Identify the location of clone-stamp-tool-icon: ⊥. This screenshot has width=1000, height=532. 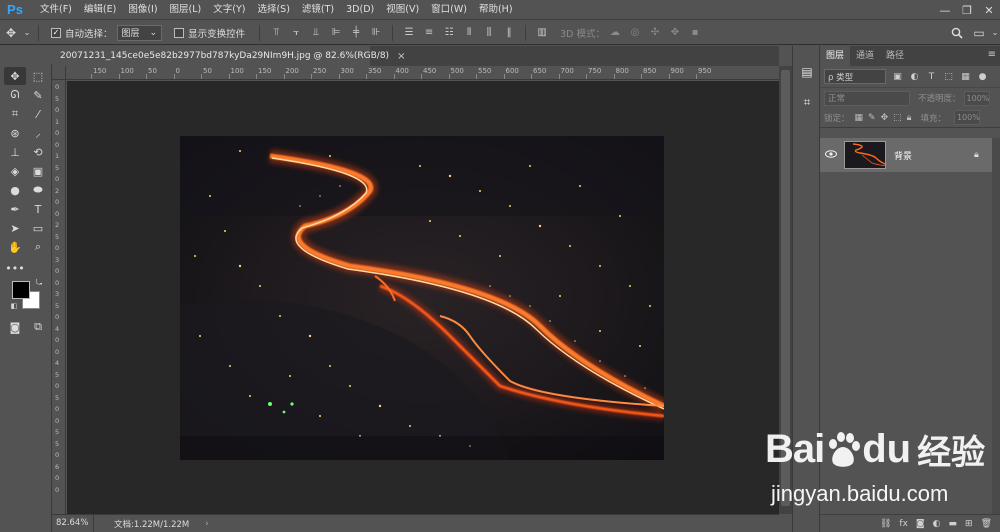
(15, 152).